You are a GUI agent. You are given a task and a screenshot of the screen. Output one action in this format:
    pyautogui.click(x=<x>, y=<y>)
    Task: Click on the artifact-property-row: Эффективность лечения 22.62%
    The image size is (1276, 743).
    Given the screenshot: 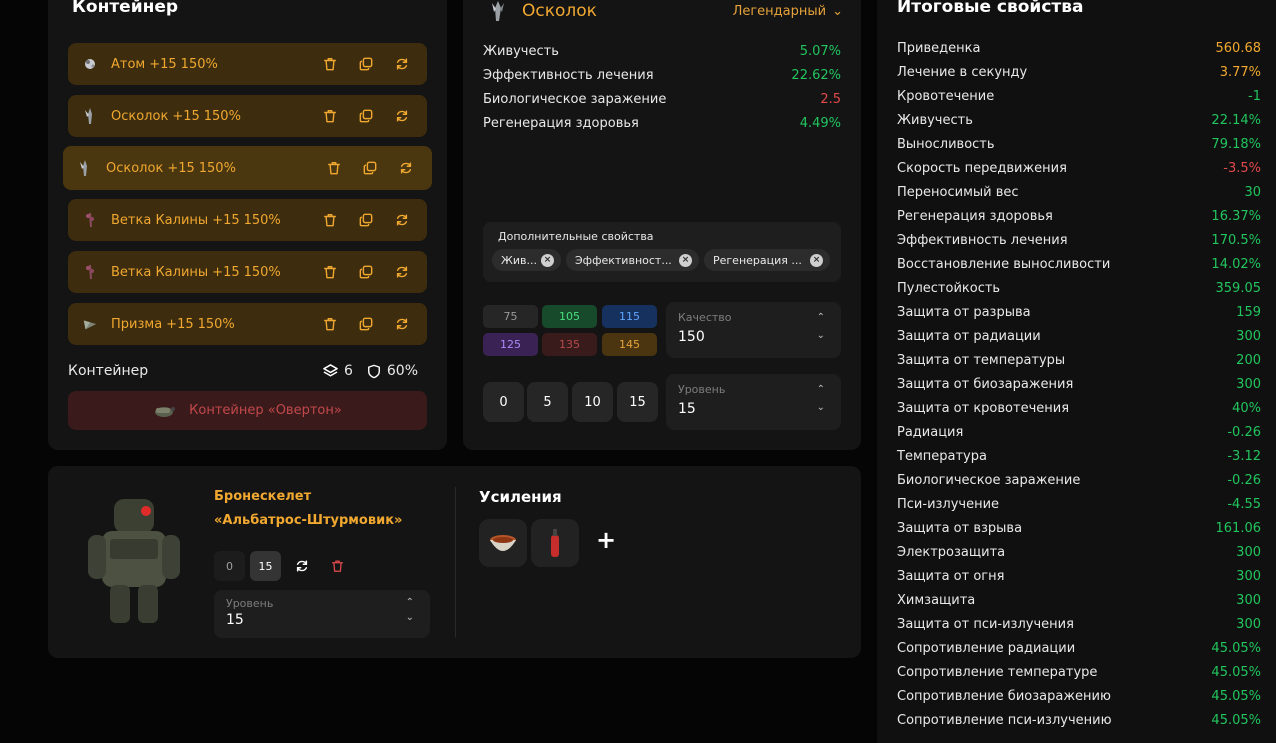 What is the action you would take?
    pyautogui.click(x=662, y=75)
    